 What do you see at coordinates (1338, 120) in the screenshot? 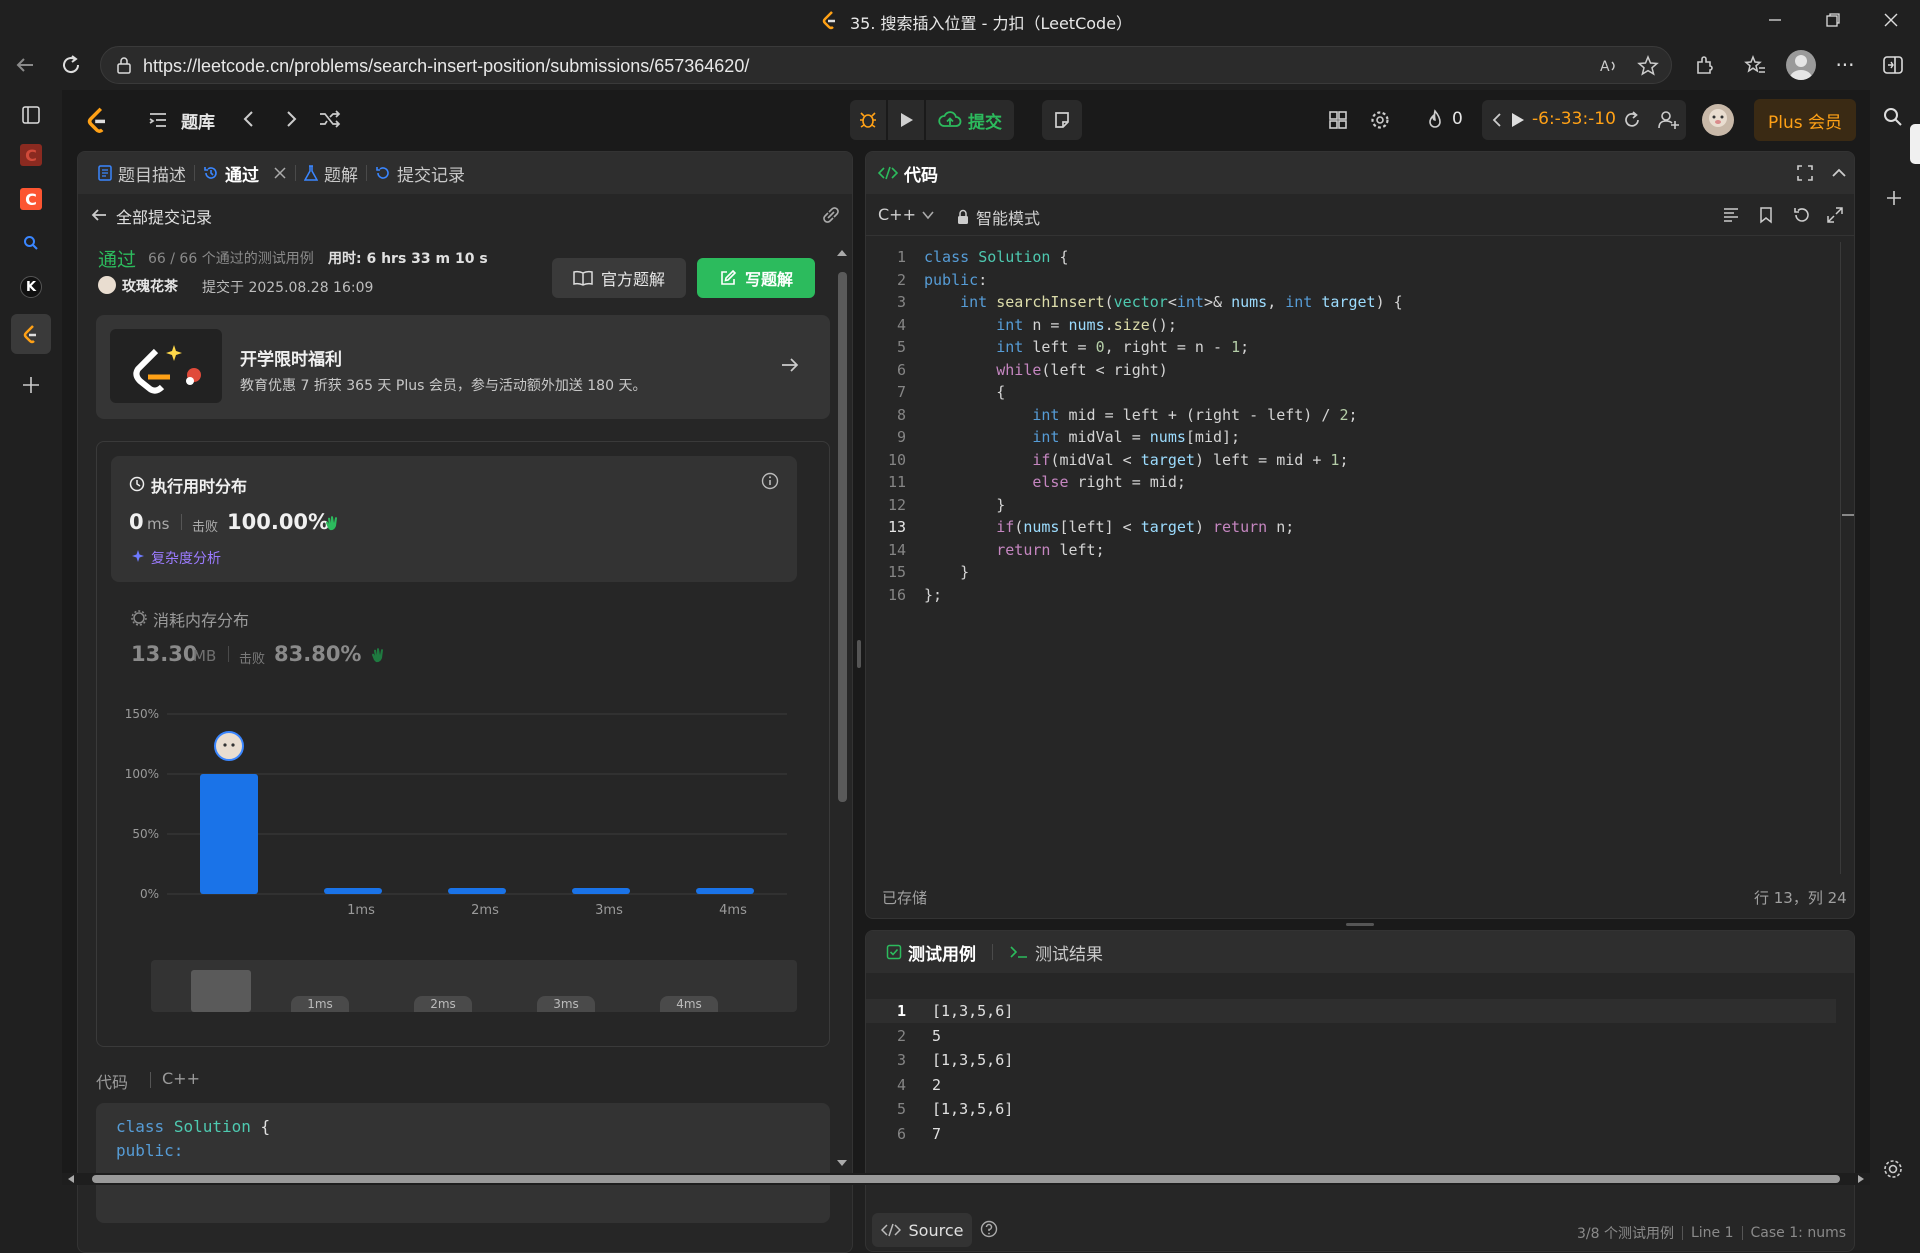
I see `layout-icon` at bounding box center [1338, 120].